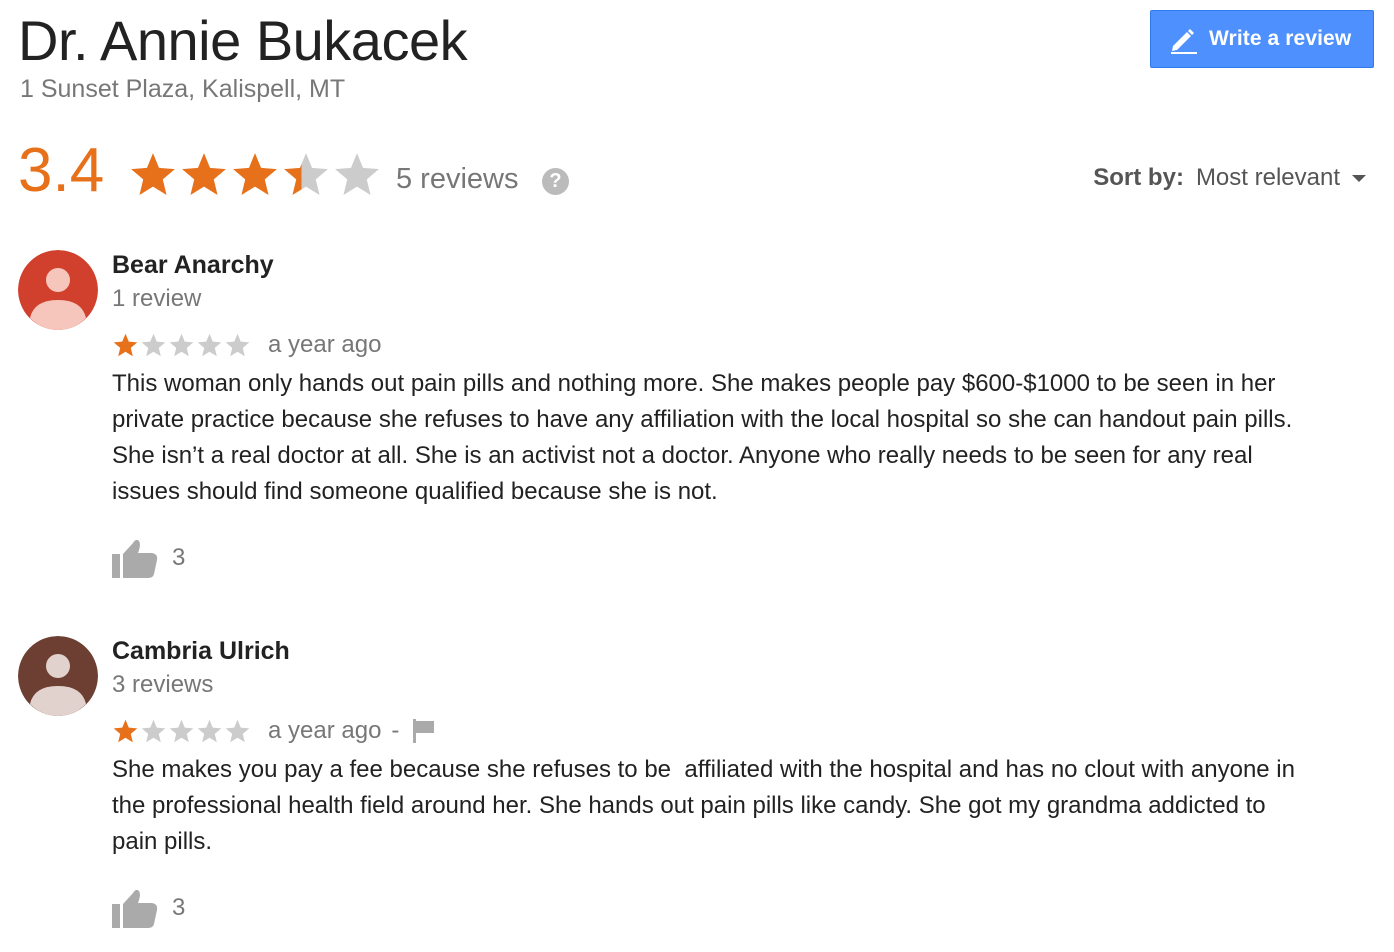  I want to click on flag-icon, so click(424, 731).